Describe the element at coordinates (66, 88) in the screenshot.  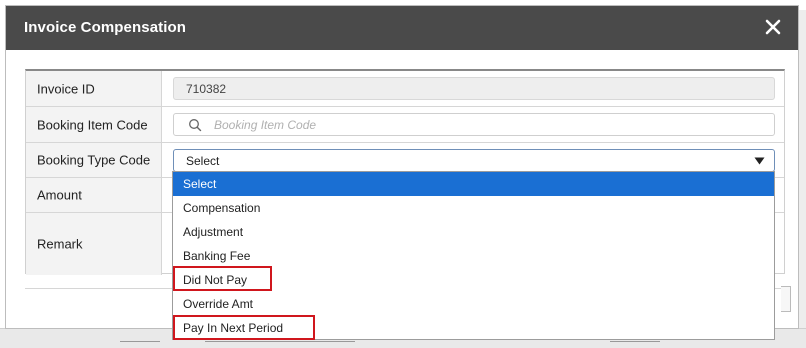
I see `invoice-id-label: Invoice ID` at that location.